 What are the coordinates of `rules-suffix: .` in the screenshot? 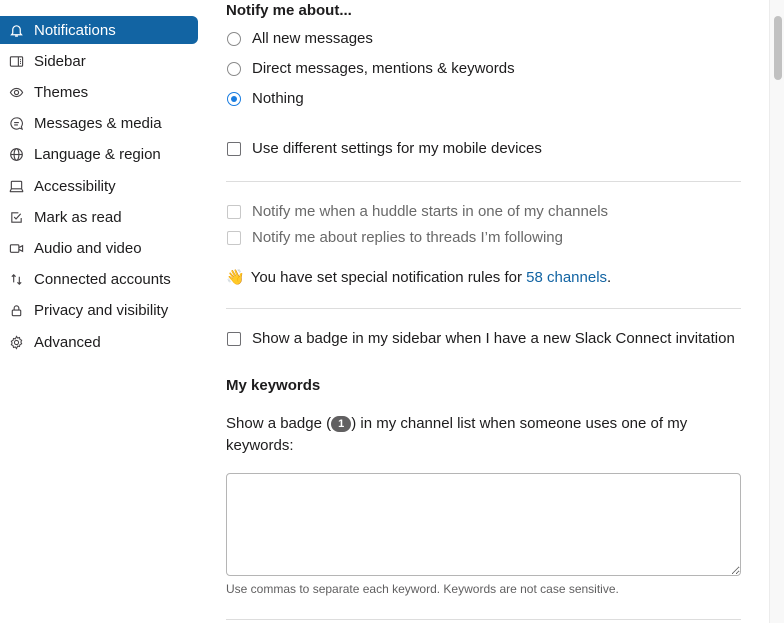 It's located at (609, 277).